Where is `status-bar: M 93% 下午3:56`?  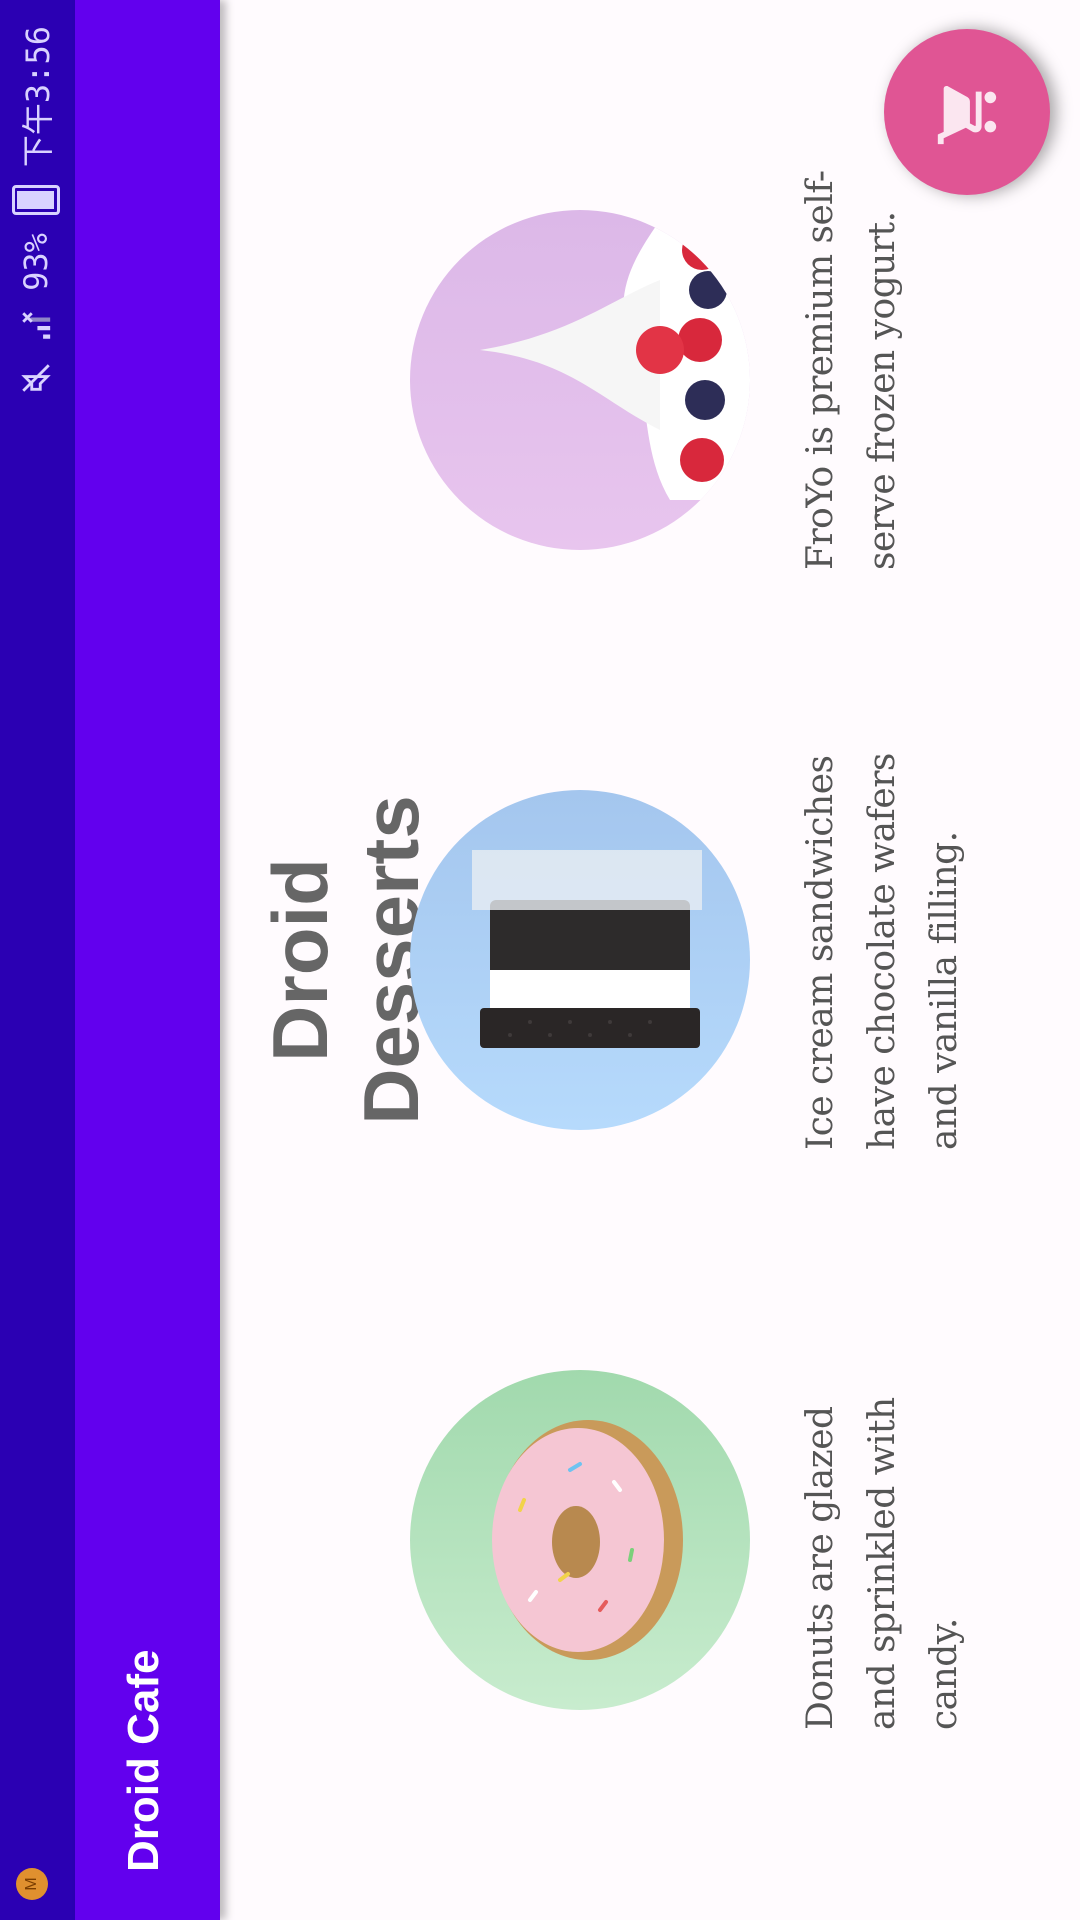
status-bar: M 93% 下午3:56 is located at coordinates (37, 960).